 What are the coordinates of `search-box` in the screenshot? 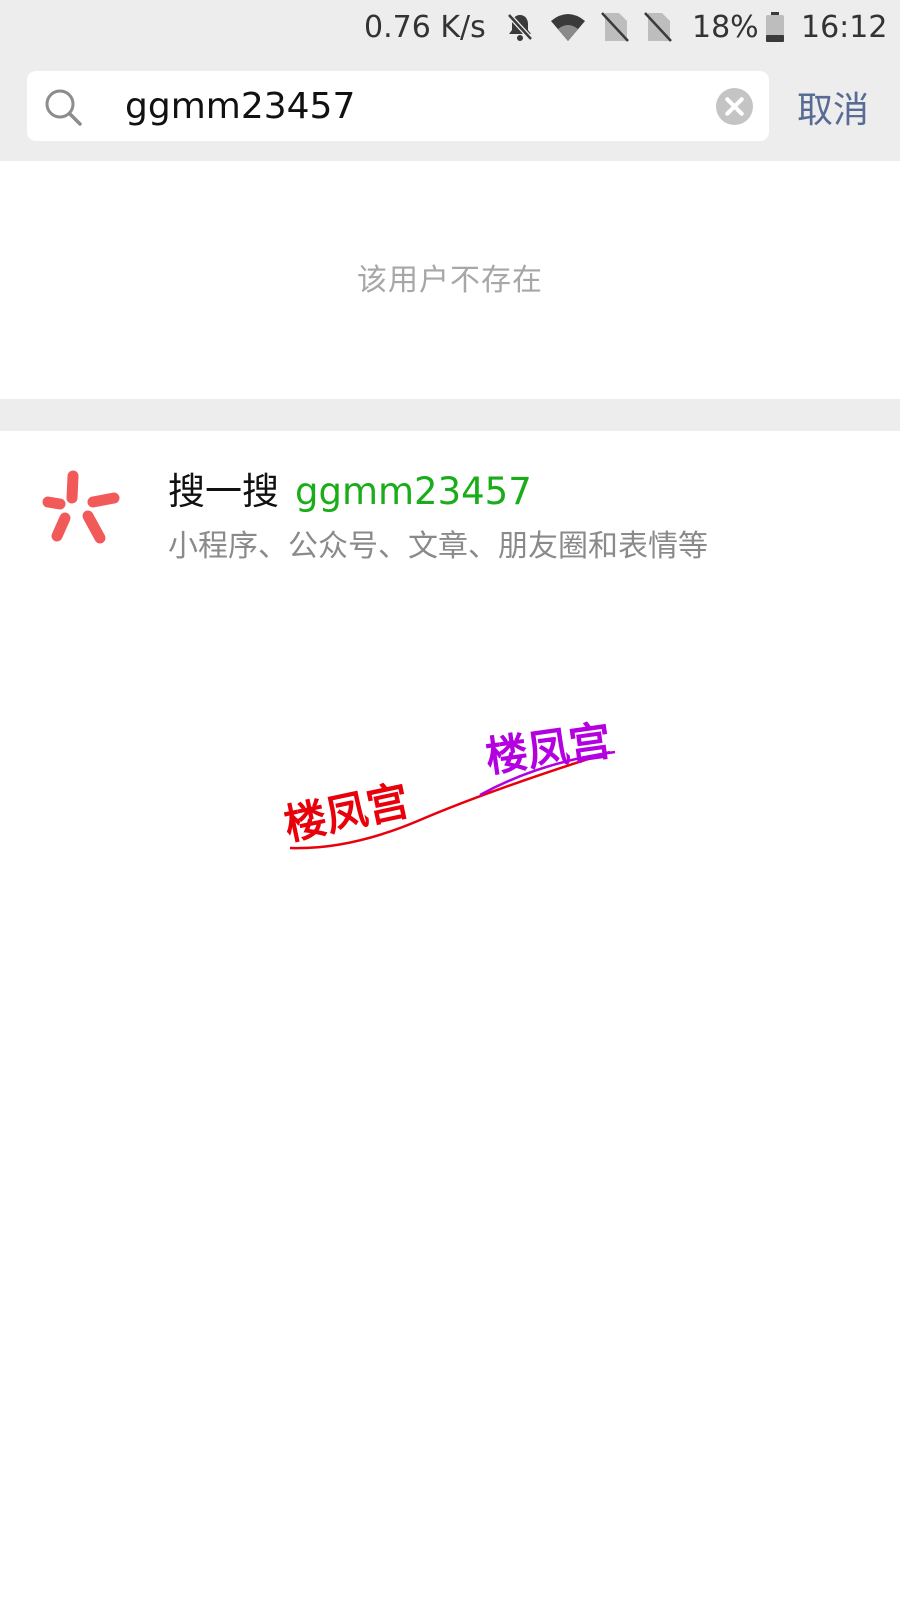 It's located at (398, 106).